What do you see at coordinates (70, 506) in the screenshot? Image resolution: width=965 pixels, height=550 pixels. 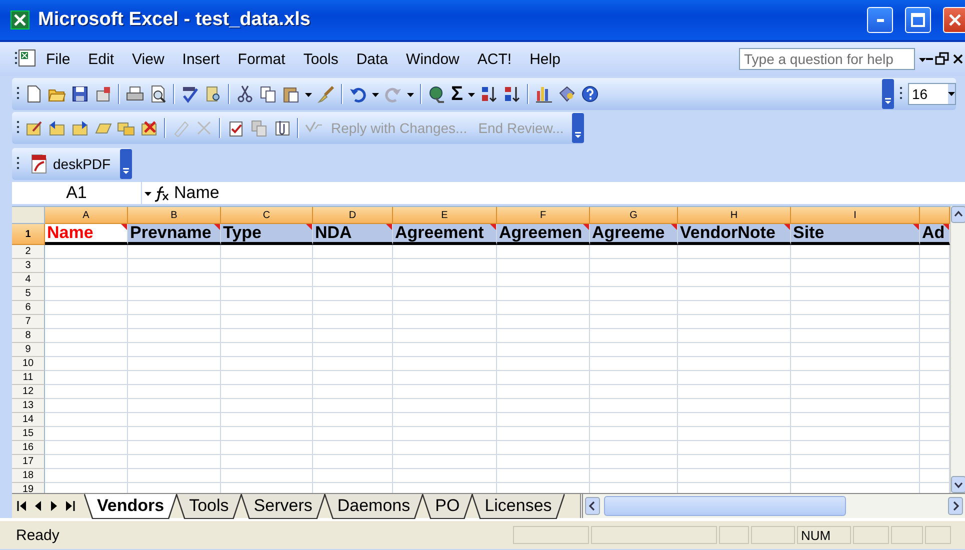 I see `last-sheet-icon` at bounding box center [70, 506].